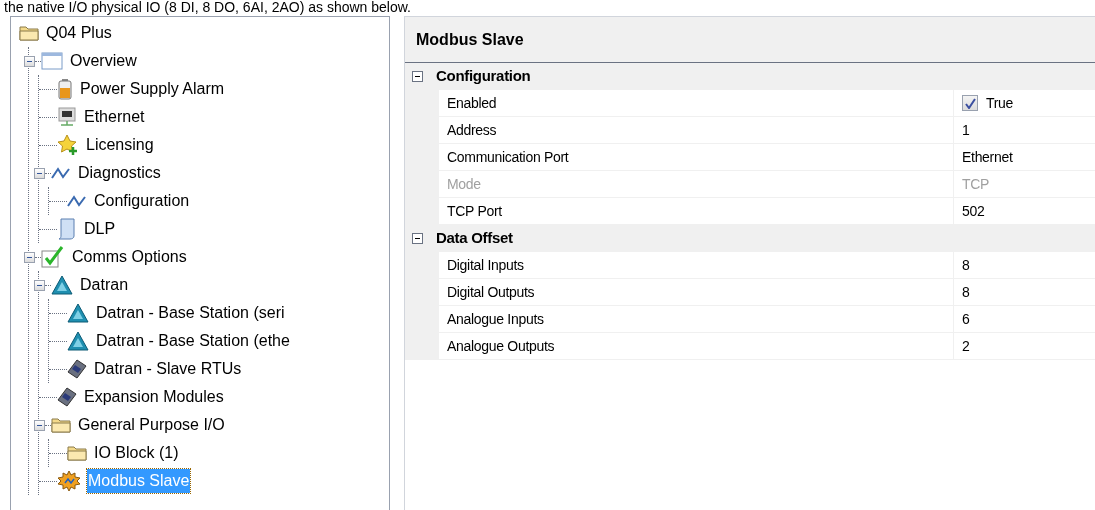 The width and height of the screenshot is (1095, 510). What do you see at coordinates (136, 453) in the screenshot?
I see `tree-item: IO Block (1)` at bounding box center [136, 453].